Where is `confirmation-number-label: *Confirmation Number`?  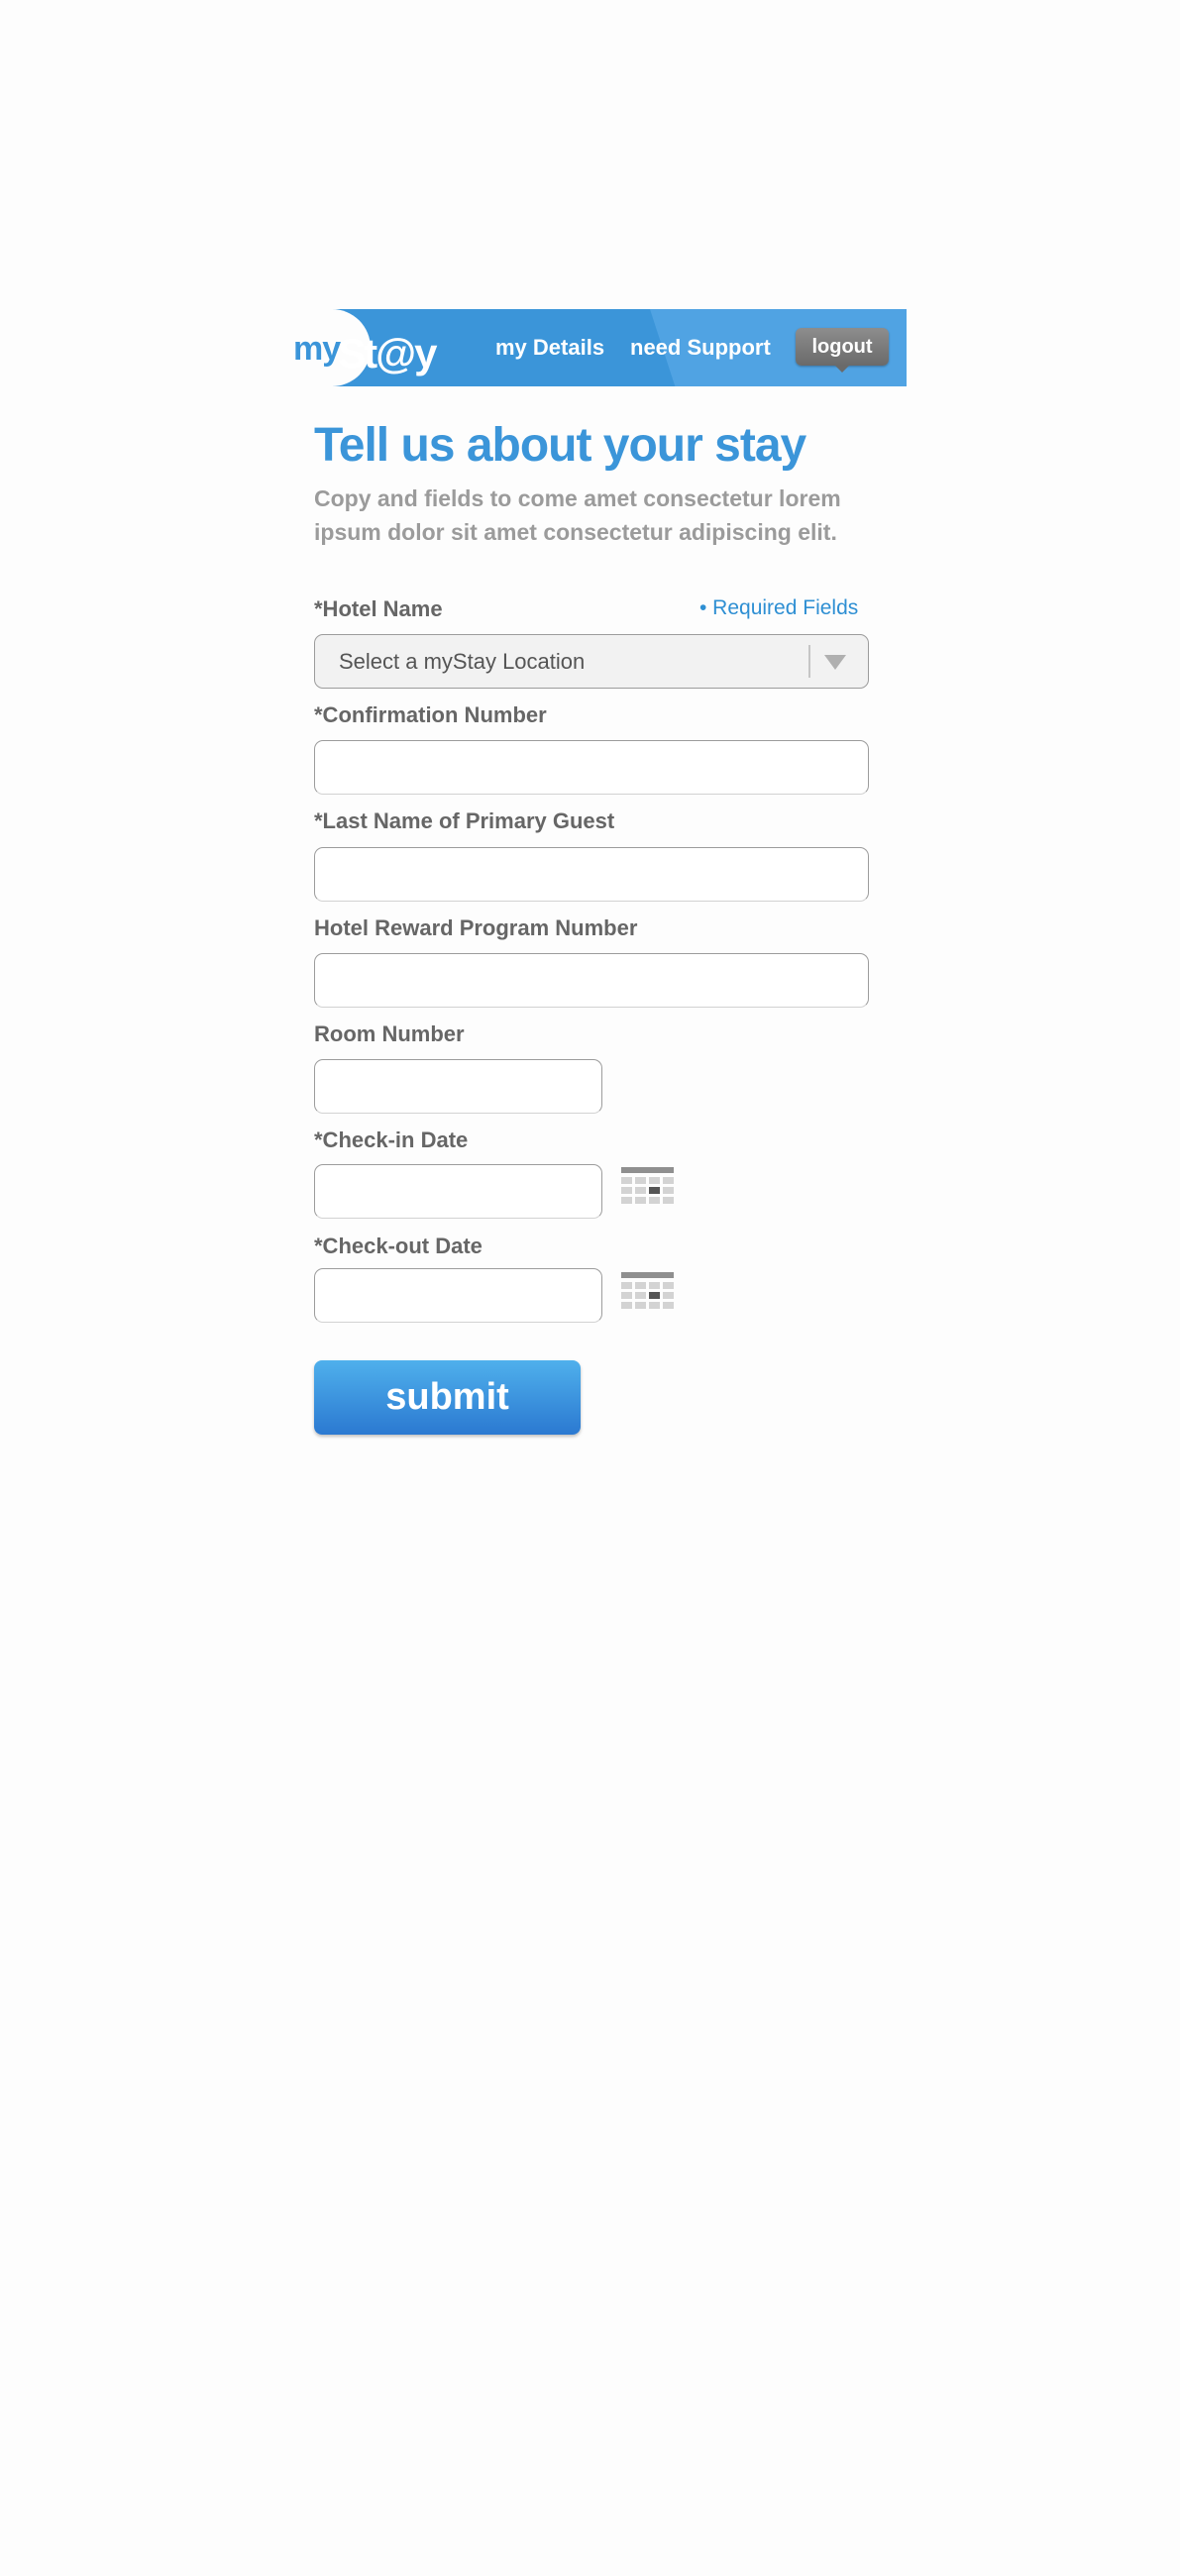
confirmation-number-label: *Confirmation Number is located at coordinates (430, 714).